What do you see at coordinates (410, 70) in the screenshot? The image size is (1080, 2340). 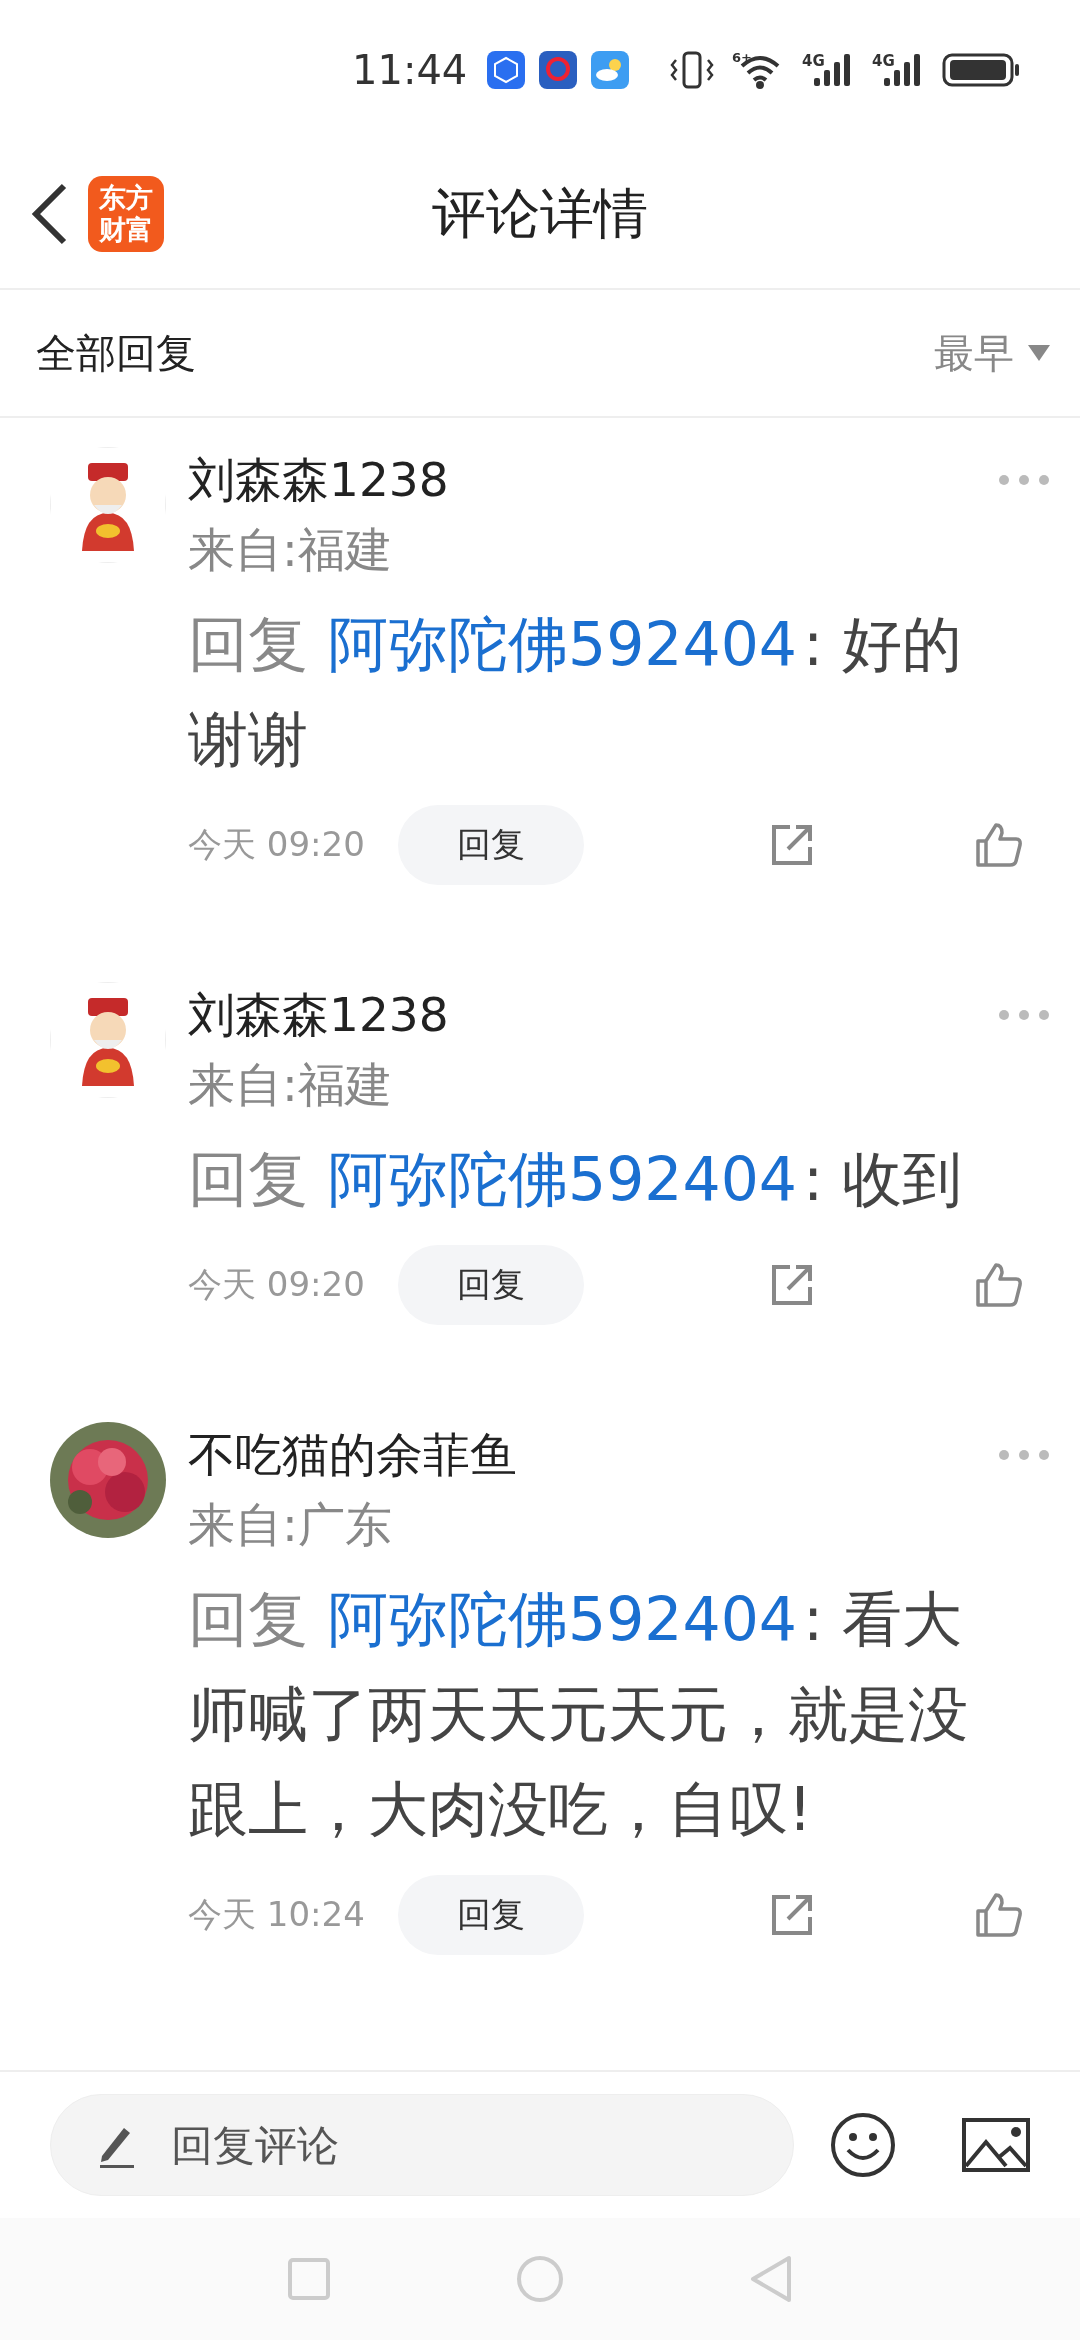 I see `status-time: 11:44` at bounding box center [410, 70].